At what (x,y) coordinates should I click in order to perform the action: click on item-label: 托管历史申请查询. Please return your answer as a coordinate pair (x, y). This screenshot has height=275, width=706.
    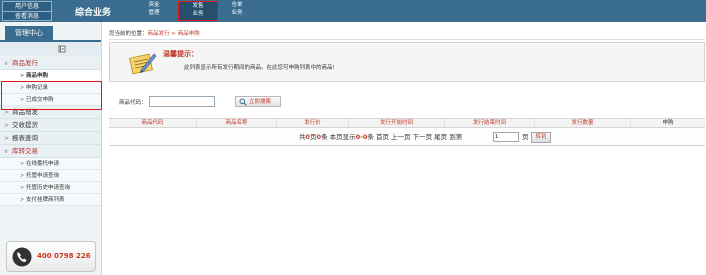
    Looking at the image, I should click on (48, 188).